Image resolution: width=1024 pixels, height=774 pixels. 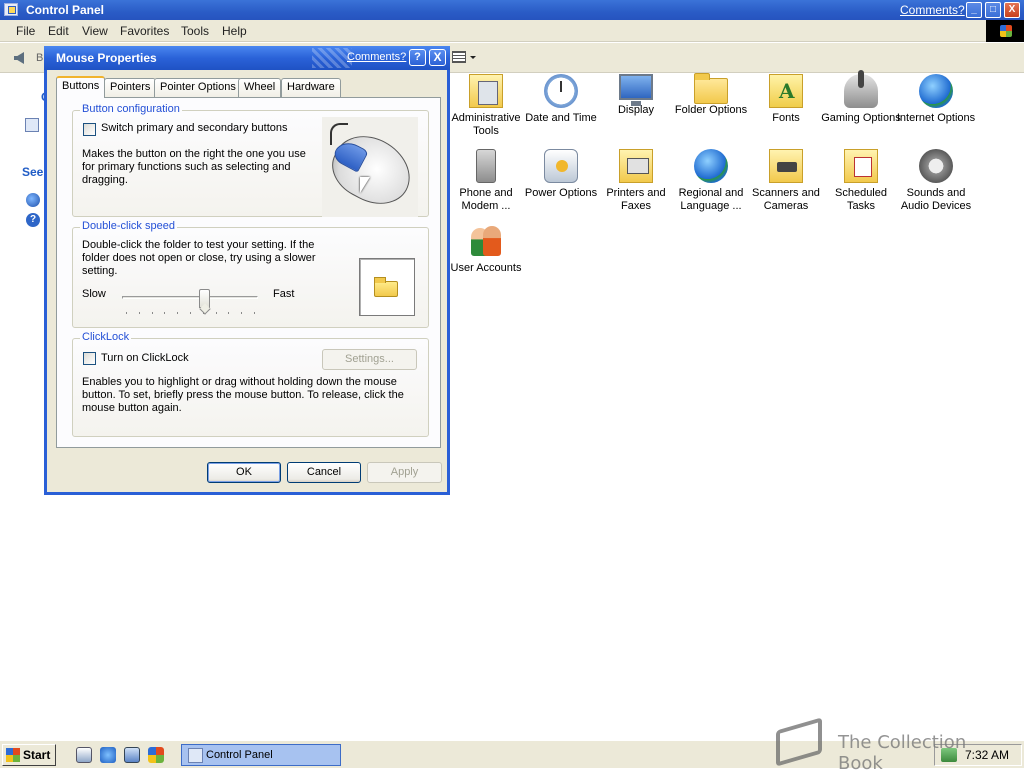 I want to click on control-panel-item: Fonts, so click(x=786, y=99).